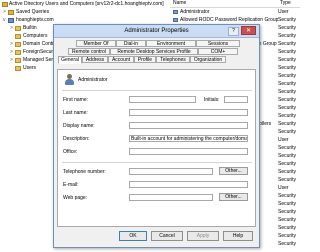  Describe the element at coordinates (145, 59) in the screenshot. I see `tab-profile: Profile` at that location.